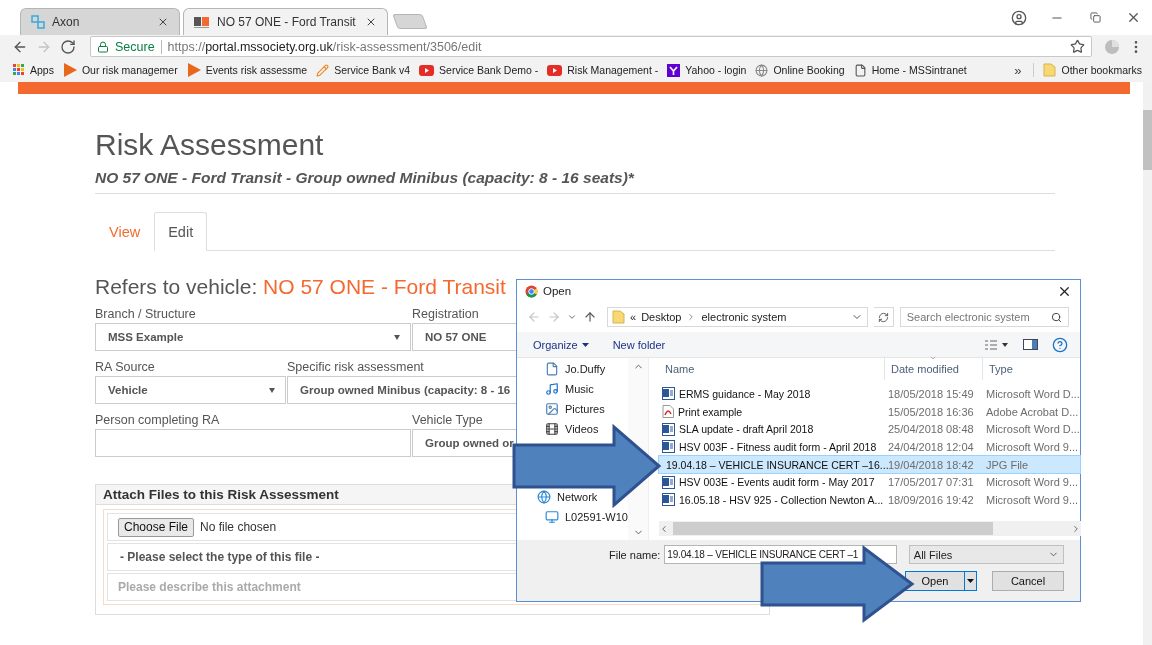  Describe the element at coordinates (363, 70) in the screenshot. I see `bookmark: Service Bank v4` at that location.